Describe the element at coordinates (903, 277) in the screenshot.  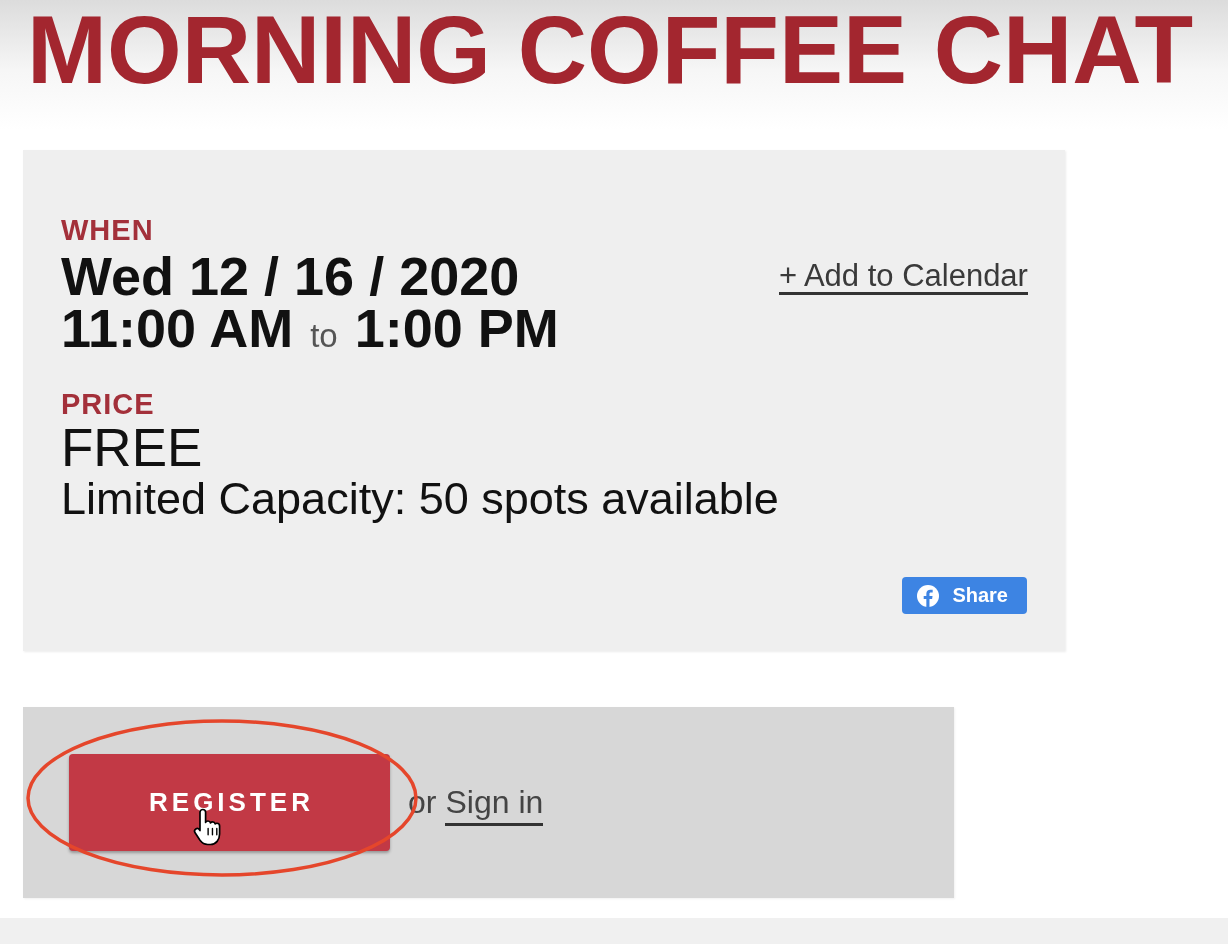
I see `add-to-calendar-link: + Add to Calendar` at that location.